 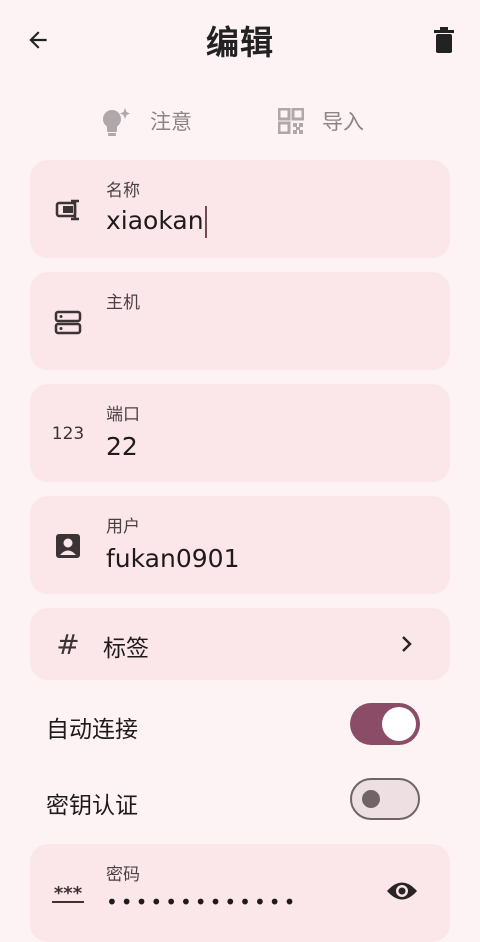 I want to click on tags-row: # 标签, so click(x=240, y=644).